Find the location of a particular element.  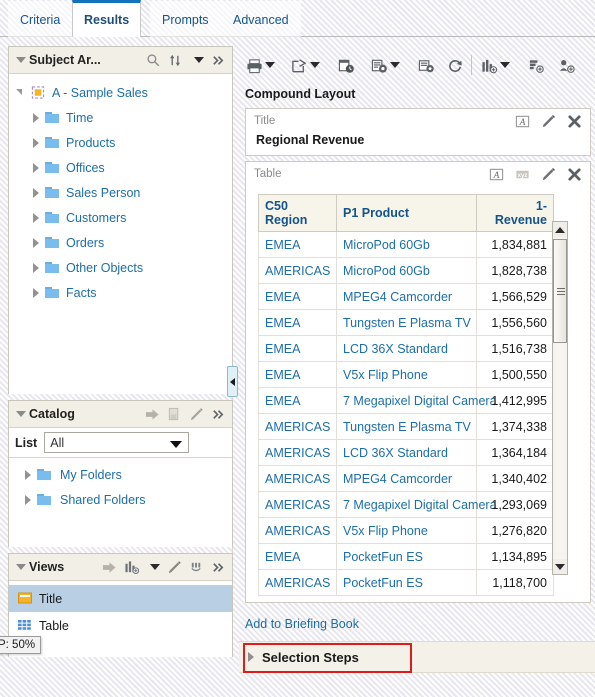

export-caret-icon is located at coordinates (315, 65).